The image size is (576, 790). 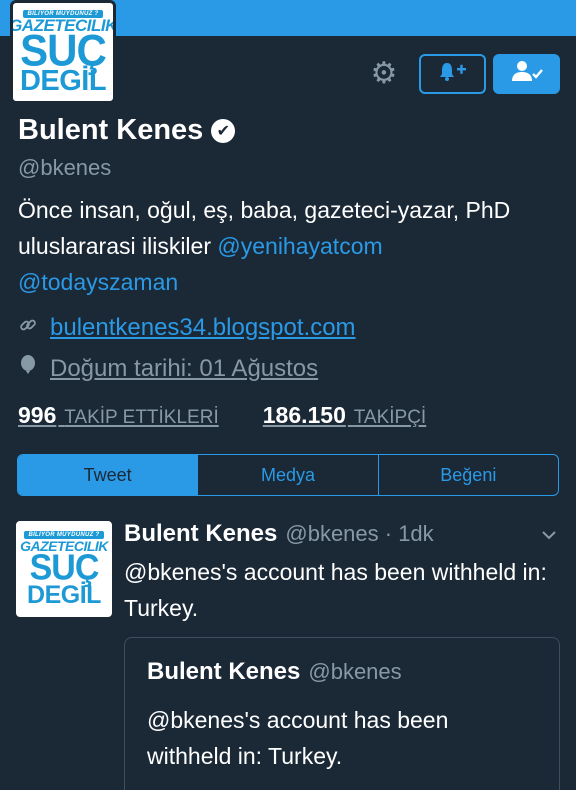 I want to click on tweet-author-name: Bulent Kenes, so click(x=200, y=534).